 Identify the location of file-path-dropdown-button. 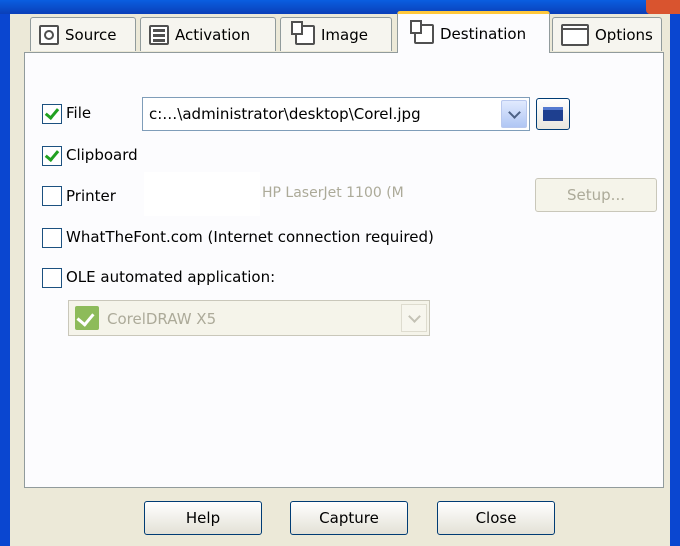
(514, 114).